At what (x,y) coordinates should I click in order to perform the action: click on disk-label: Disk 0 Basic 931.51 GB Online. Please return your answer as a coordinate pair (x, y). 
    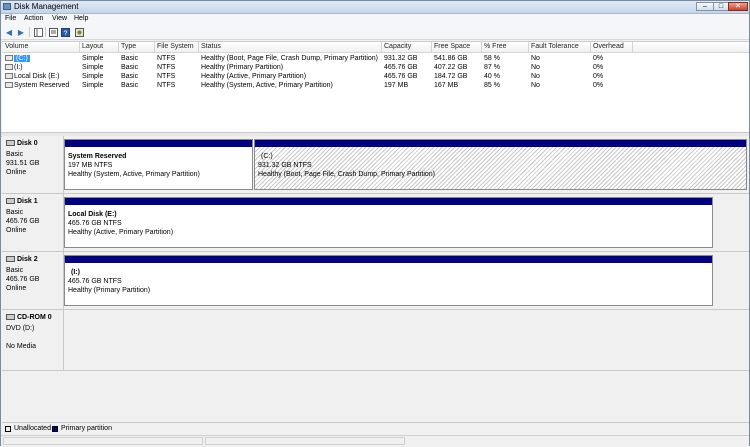
    Looking at the image, I should click on (33, 164).